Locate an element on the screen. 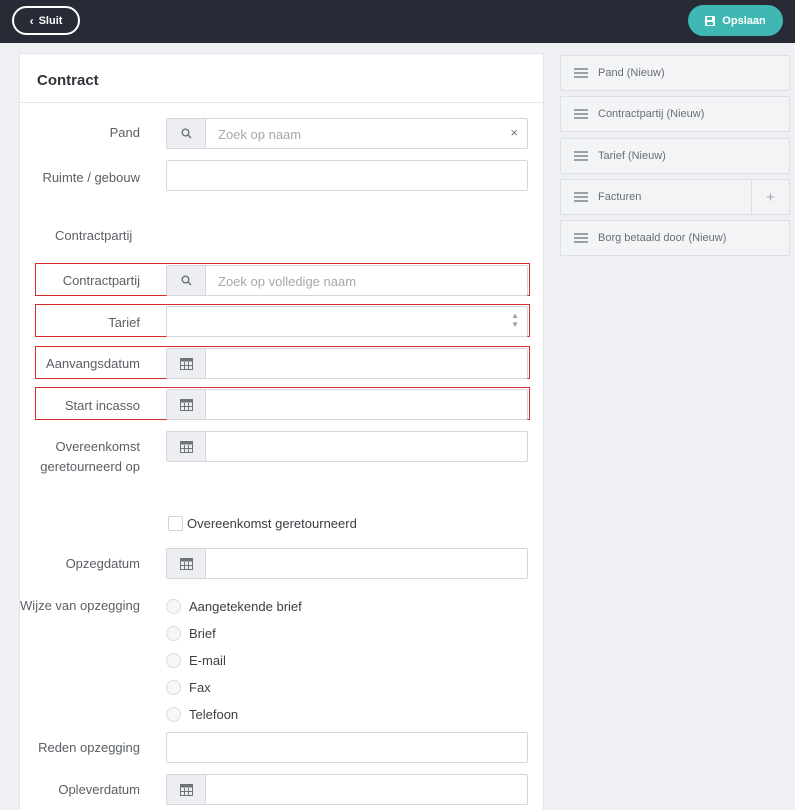 This screenshot has height=810, width=795. sidebar-item-borg-betaald-door: Borg betaald door (Nieuw) is located at coordinates (675, 238).